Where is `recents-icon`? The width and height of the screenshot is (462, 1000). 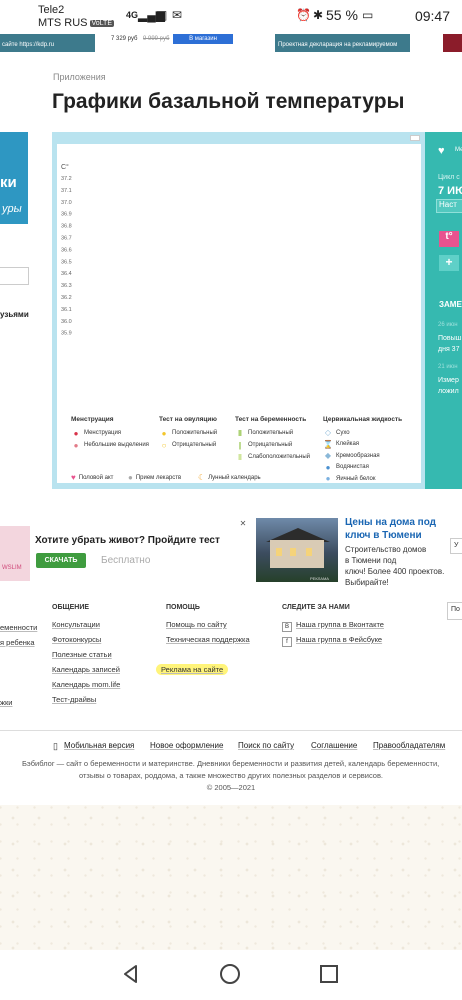
recents-icon is located at coordinates (329, 974).